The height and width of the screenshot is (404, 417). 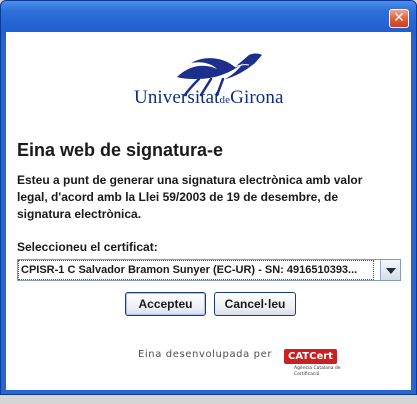 What do you see at coordinates (208, 16) in the screenshot?
I see `title-bar: ✕` at bounding box center [208, 16].